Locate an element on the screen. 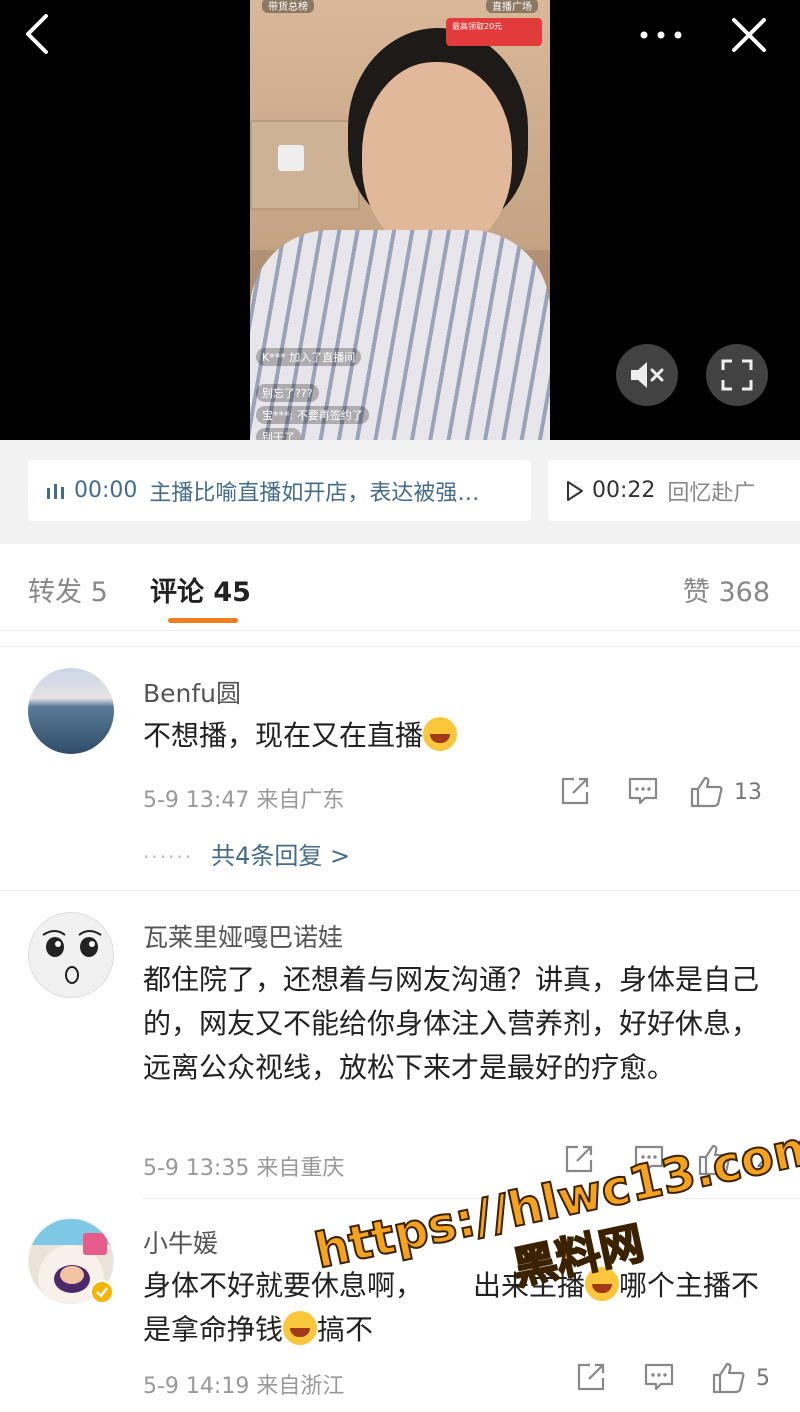  fullscreen-icon is located at coordinates (737, 375).